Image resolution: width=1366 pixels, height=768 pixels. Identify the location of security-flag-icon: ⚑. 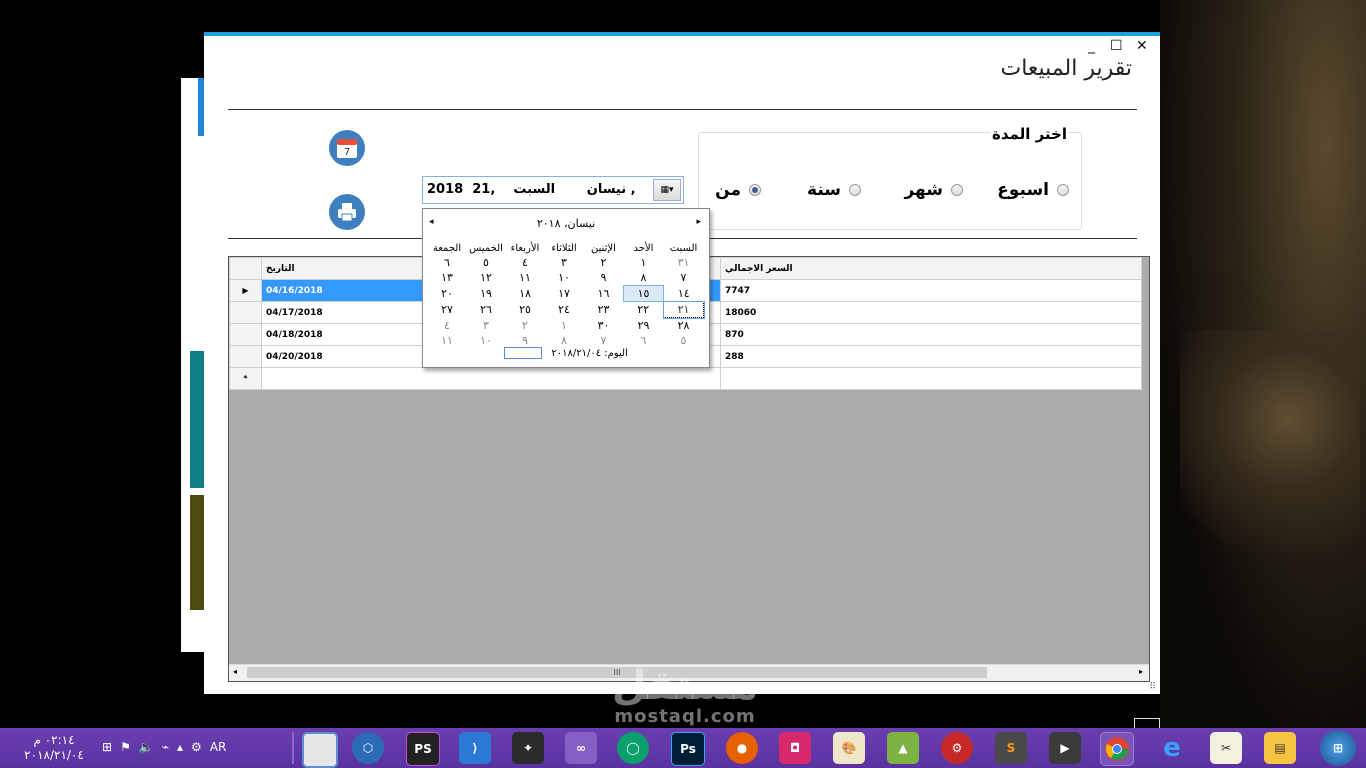
(125, 747).